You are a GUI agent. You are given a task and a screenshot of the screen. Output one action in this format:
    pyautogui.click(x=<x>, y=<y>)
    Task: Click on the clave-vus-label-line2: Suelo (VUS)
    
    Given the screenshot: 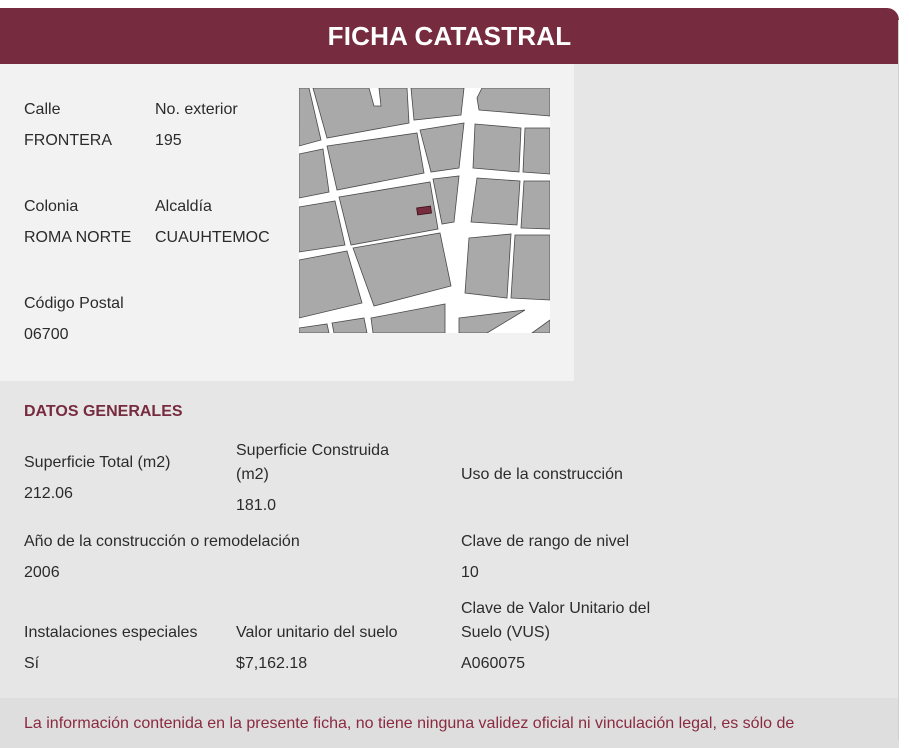 What is the action you would take?
    pyautogui.click(x=505, y=632)
    